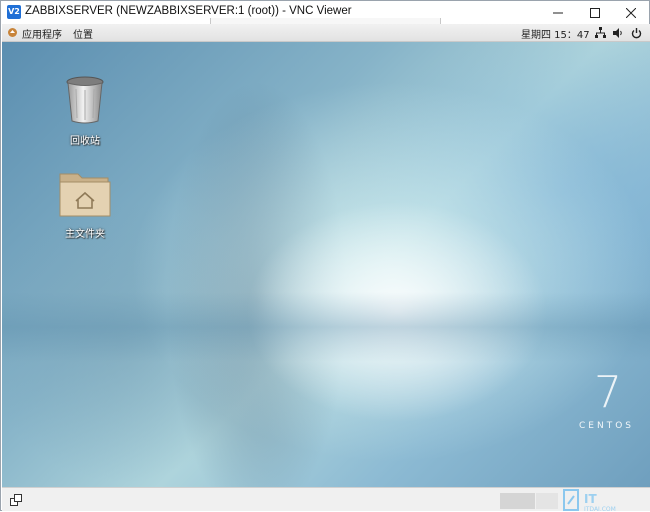 The width and height of the screenshot is (650, 512). Describe the element at coordinates (14, 12) in the screenshot. I see `vnc-logo-icon: V2` at that location.